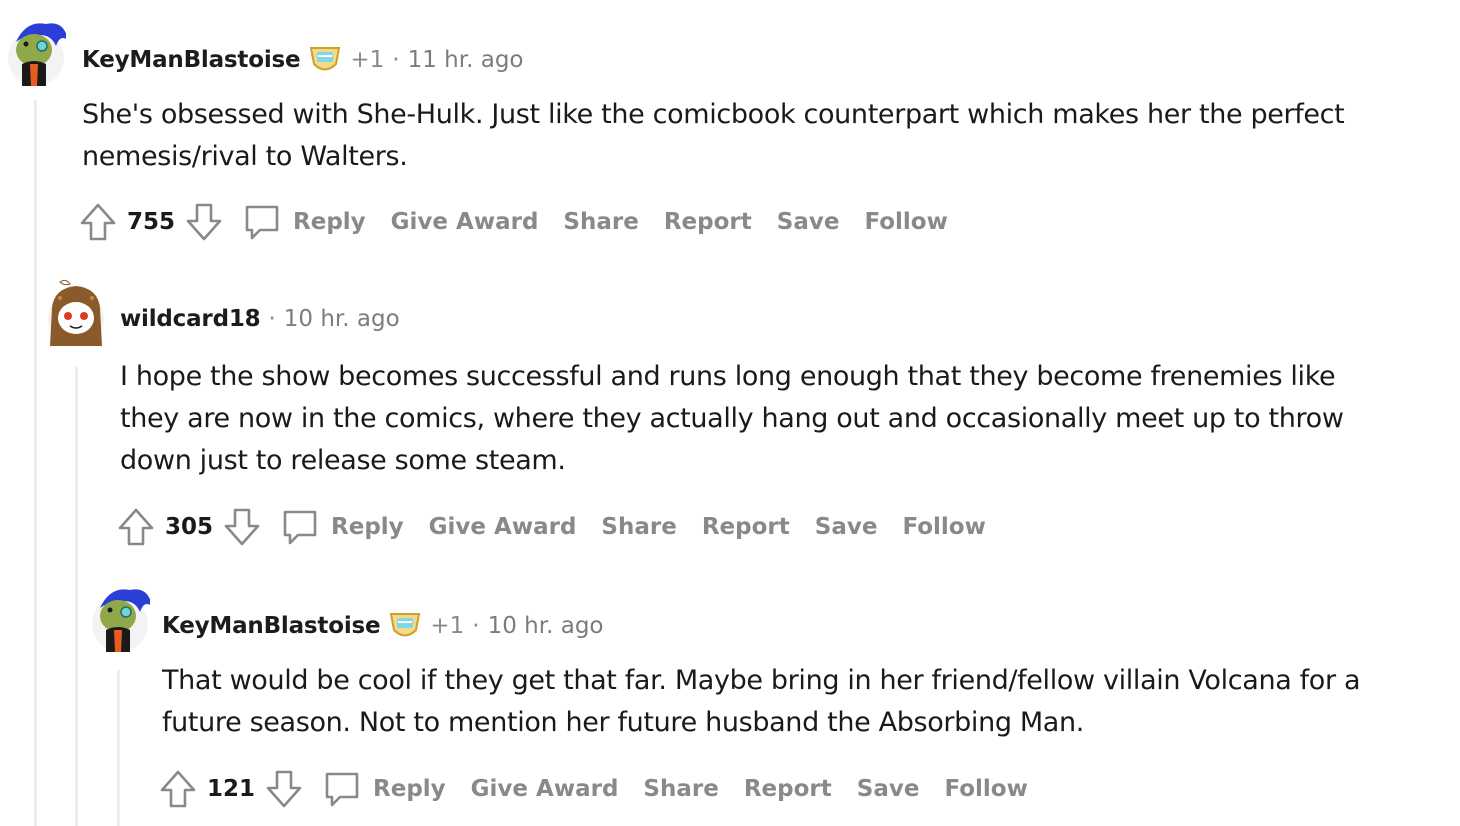 This screenshot has width=1460, height=826. What do you see at coordinates (151, 222) in the screenshot?
I see `vote-score: 755` at bounding box center [151, 222].